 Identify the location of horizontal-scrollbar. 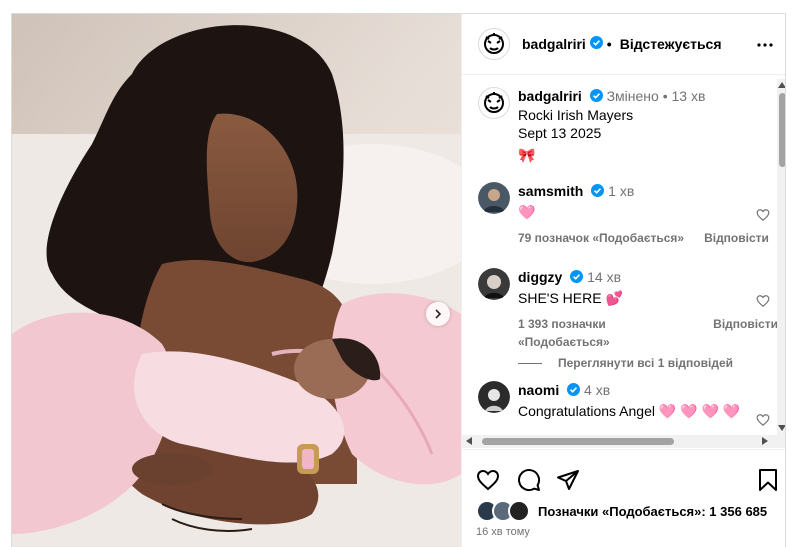
(623, 441).